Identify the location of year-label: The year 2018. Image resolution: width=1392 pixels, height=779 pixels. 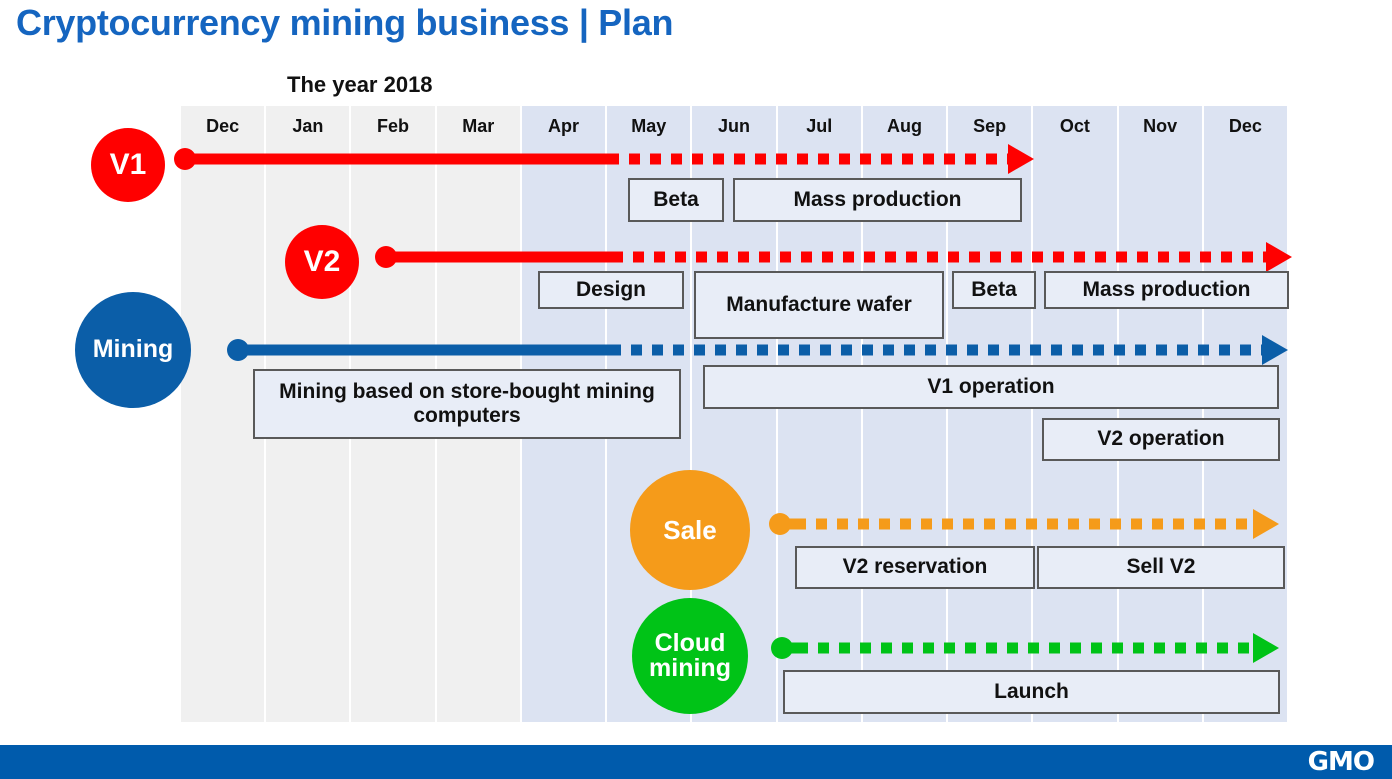
(360, 84).